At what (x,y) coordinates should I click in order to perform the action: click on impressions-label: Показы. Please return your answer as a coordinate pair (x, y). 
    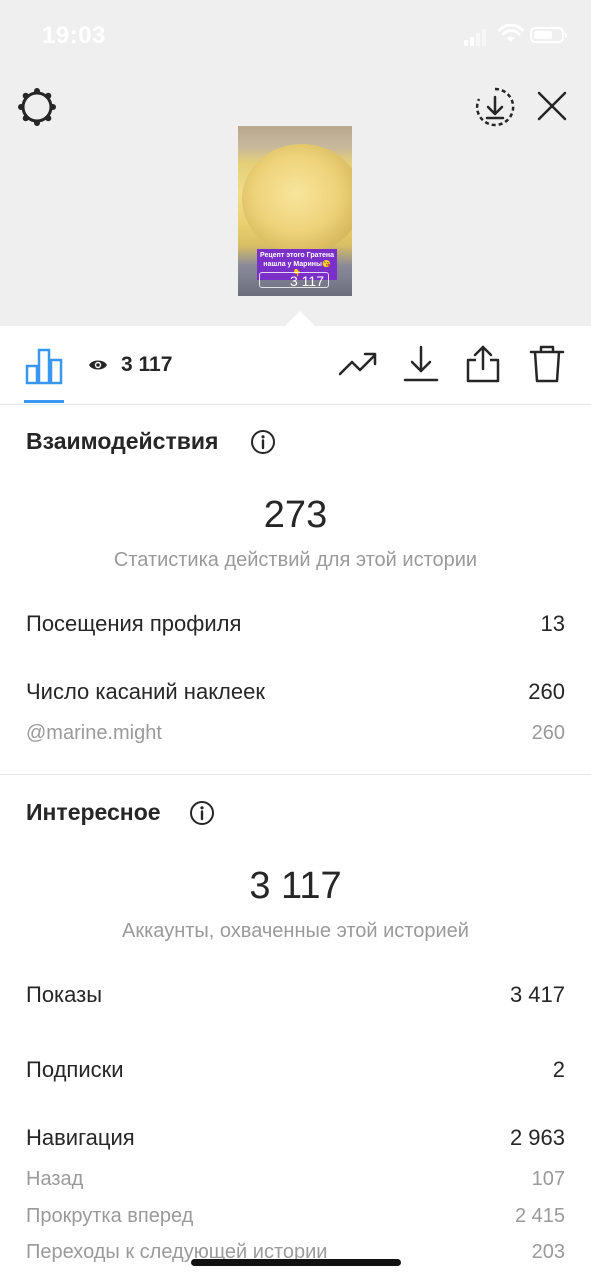
    Looking at the image, I should click on (64, 994).